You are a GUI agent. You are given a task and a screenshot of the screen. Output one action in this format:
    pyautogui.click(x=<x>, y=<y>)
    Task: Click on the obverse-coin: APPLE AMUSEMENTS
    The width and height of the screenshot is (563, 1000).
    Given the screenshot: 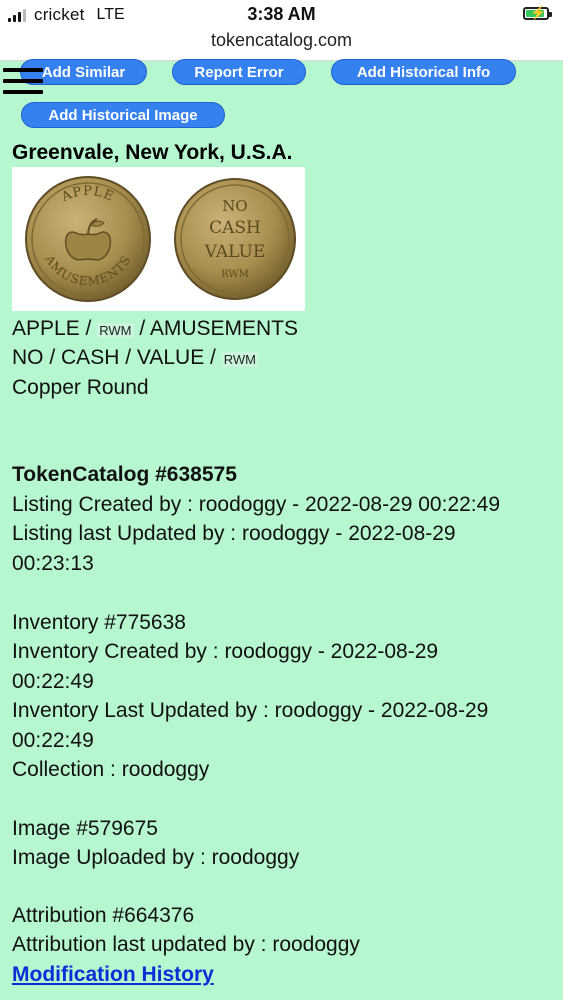 What is the action you would take?
    pyautogui.click(x=88, y=239)
    